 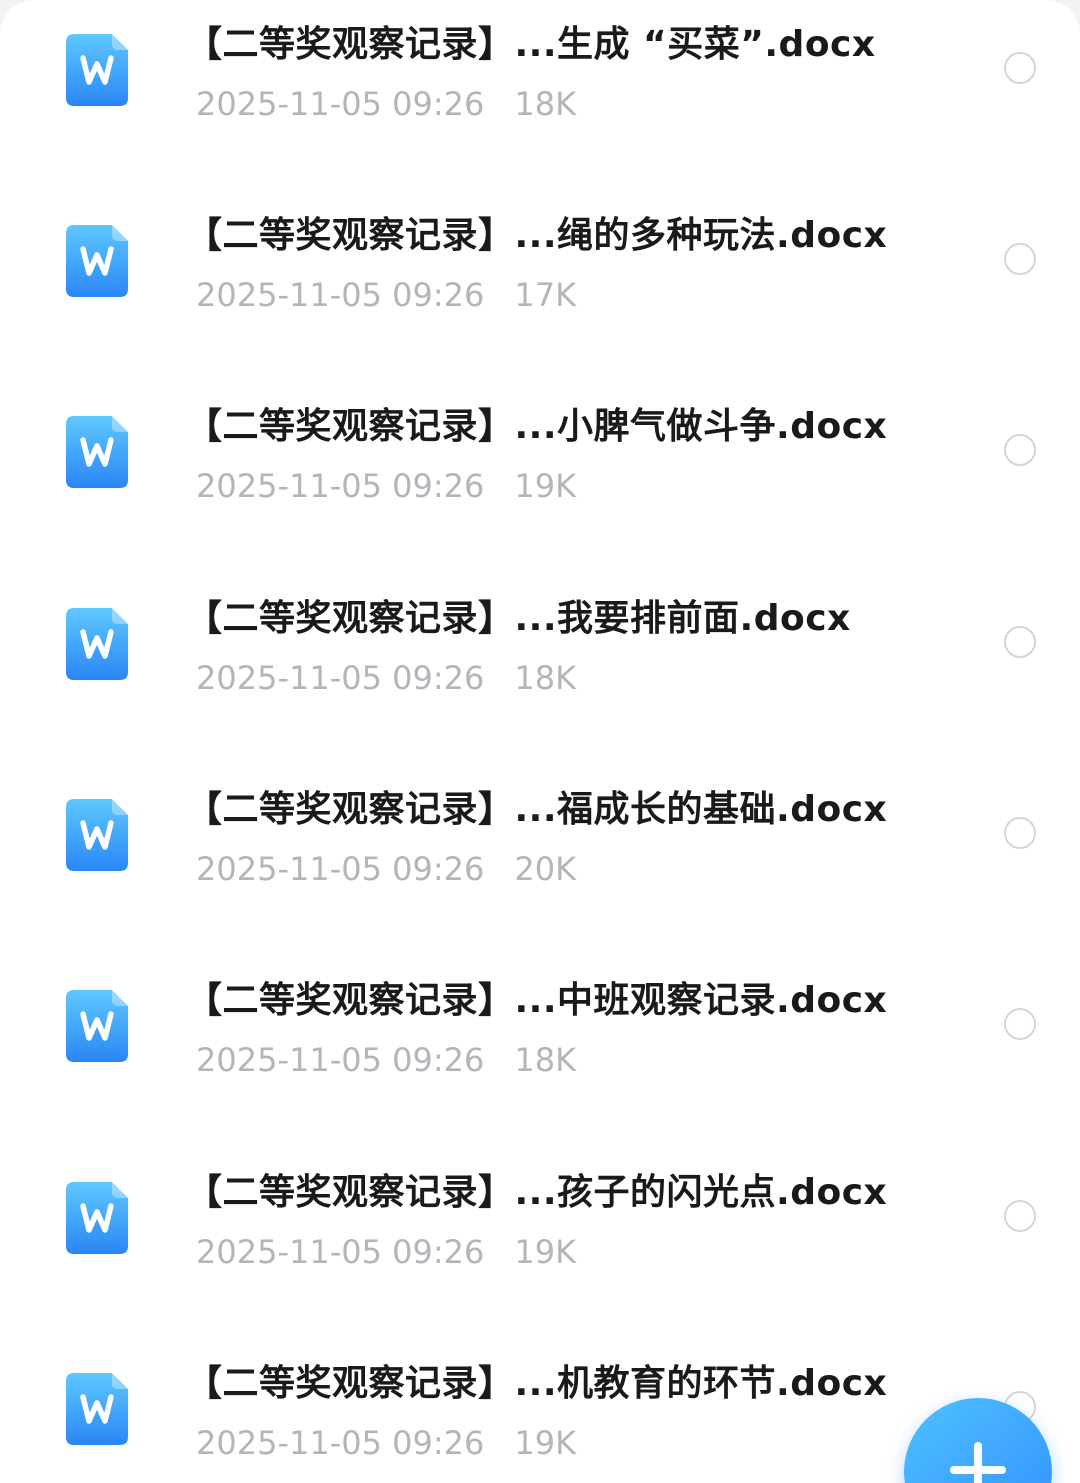 What do you see at coordinates (537, 1000) in the screenshot?
I see `file-name: 【二等奖观察记录】...中班观察记录.docx` at bounding box center [537, 1000].